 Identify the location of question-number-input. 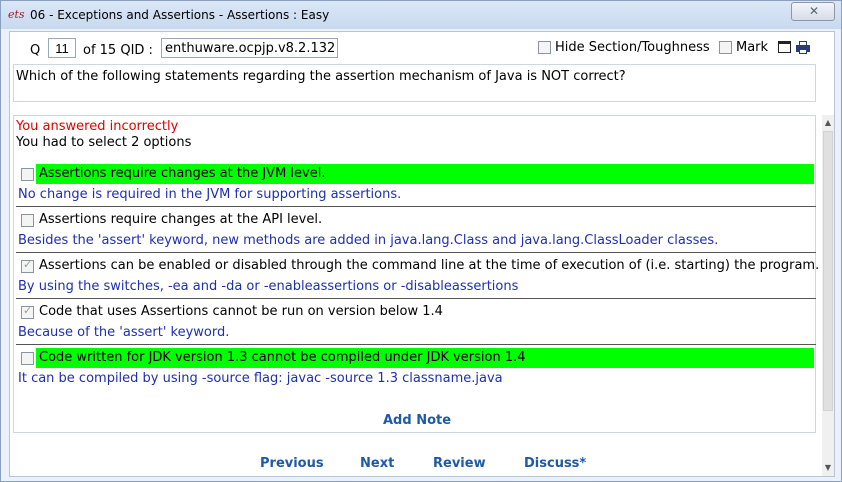
(62, 48).